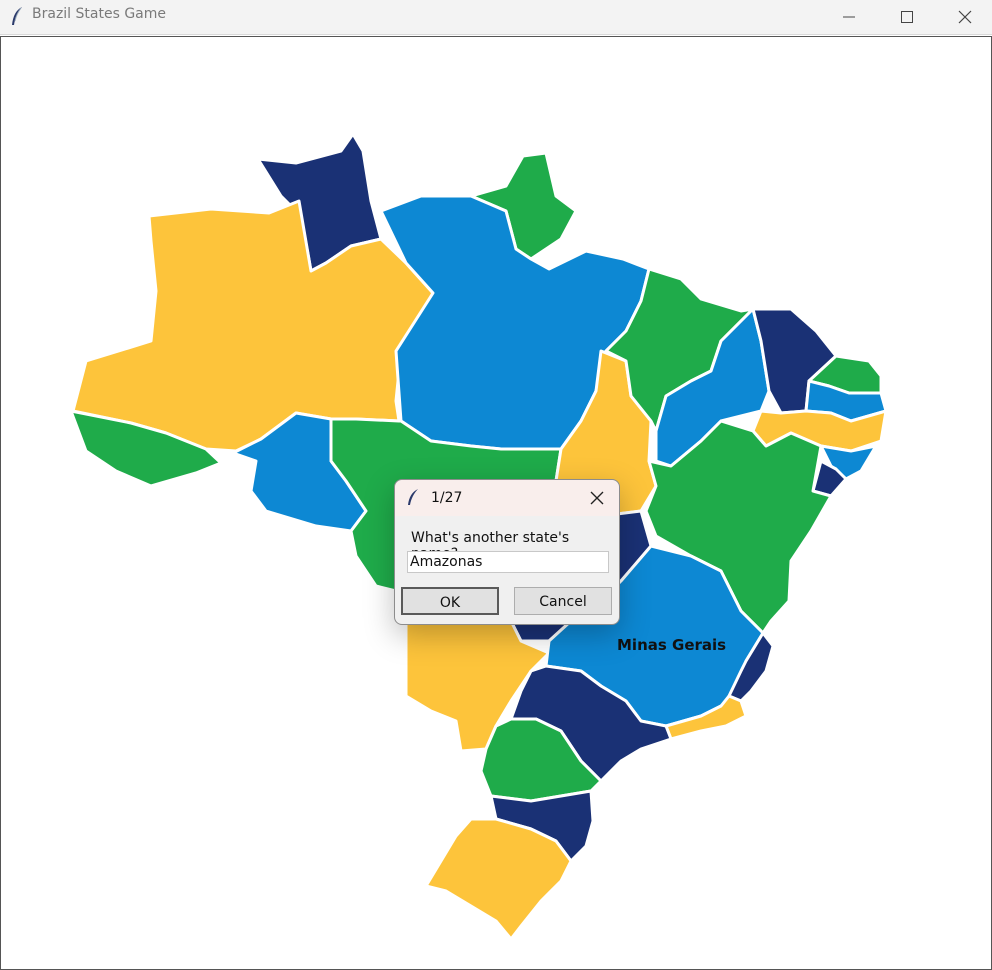  What do you see at coordinates (450, 601) in the screenshot?
I see `ok-button: OK` at bounding box center [450, 601].